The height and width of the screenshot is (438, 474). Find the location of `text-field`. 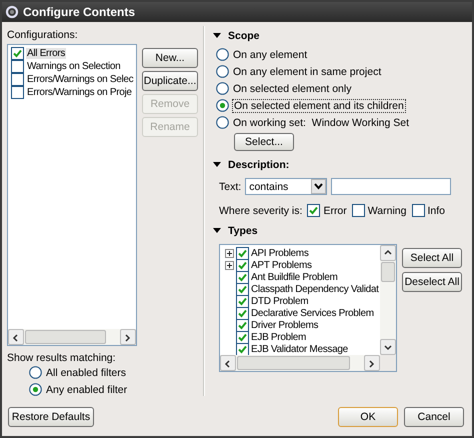

text-field is located at coordinates (391, 186).